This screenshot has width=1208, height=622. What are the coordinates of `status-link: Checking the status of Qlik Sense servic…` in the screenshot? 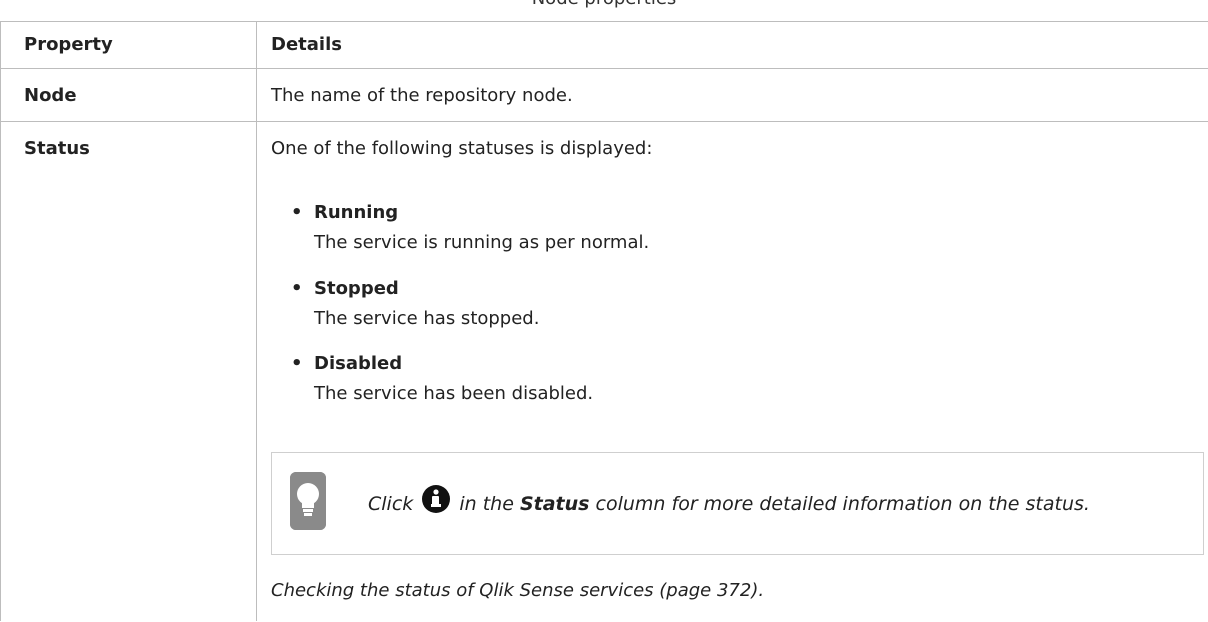 It's located at (517, 590).